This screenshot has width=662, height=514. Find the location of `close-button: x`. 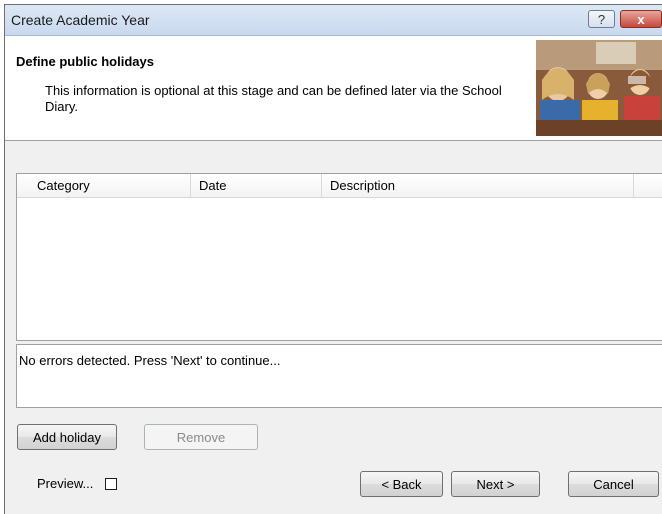

close-button: x is located at coordinates (641, 19).